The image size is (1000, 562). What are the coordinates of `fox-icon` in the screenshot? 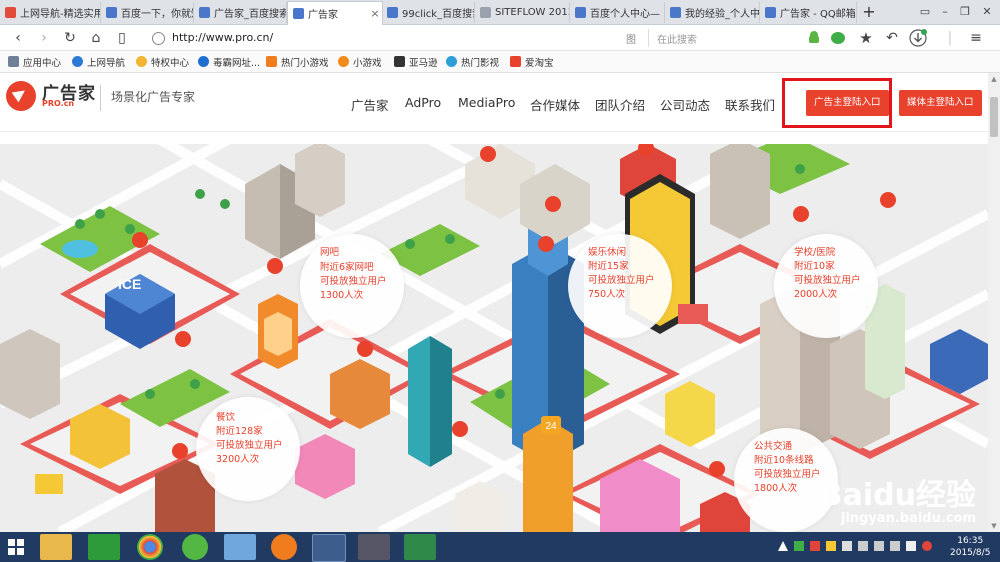 It's located at (343, 61).